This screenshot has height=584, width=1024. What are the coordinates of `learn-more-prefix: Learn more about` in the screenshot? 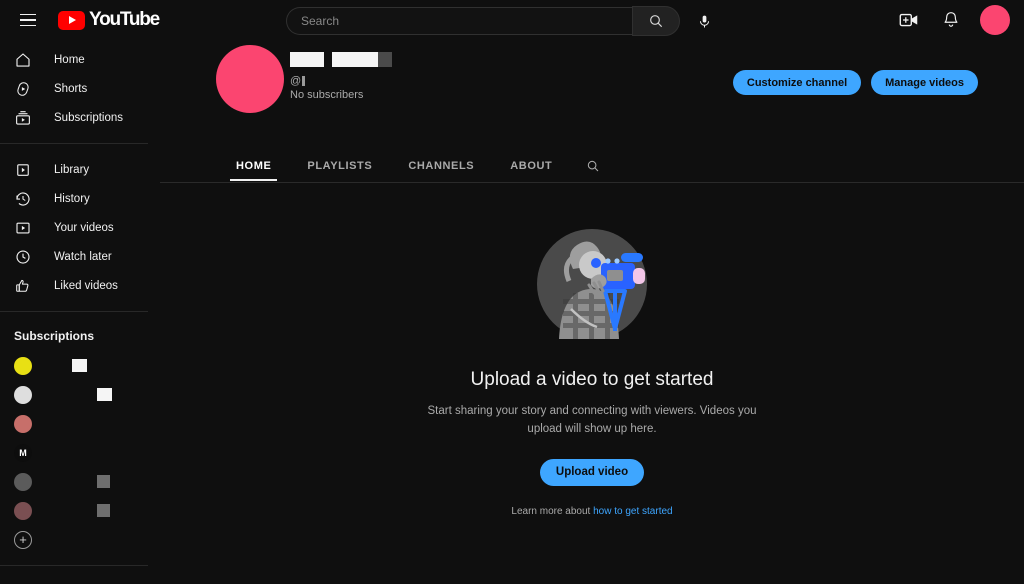 It's located at (552, 511).